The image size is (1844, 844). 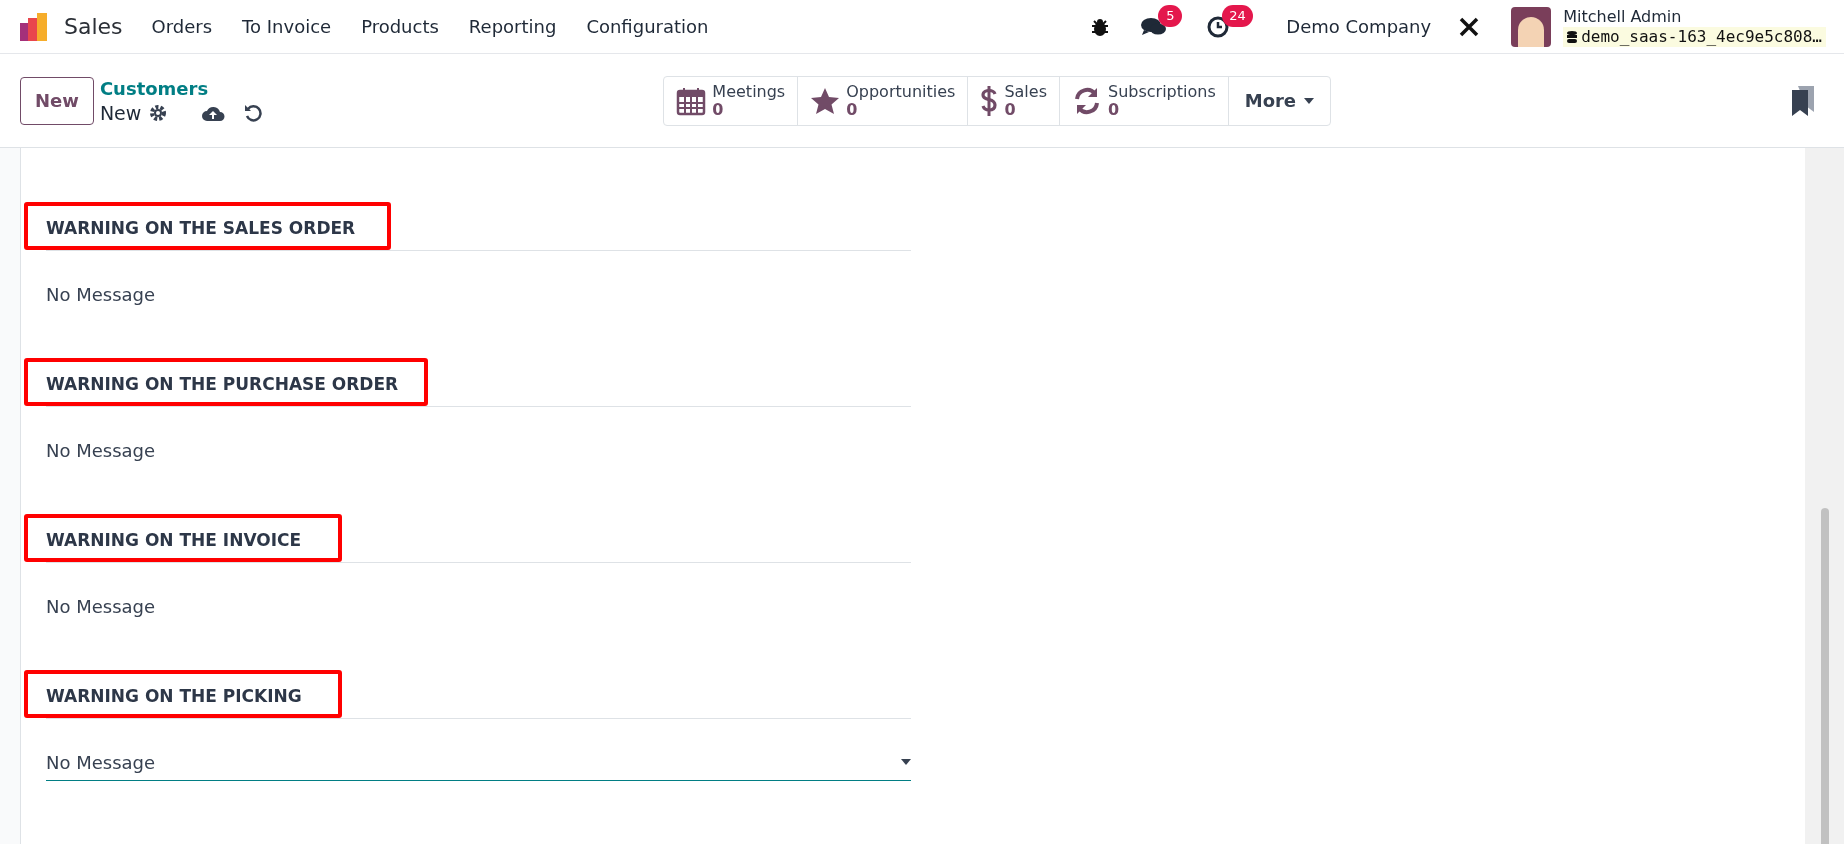 I want to click on select-field: No Message, so click(x=478, y=764).